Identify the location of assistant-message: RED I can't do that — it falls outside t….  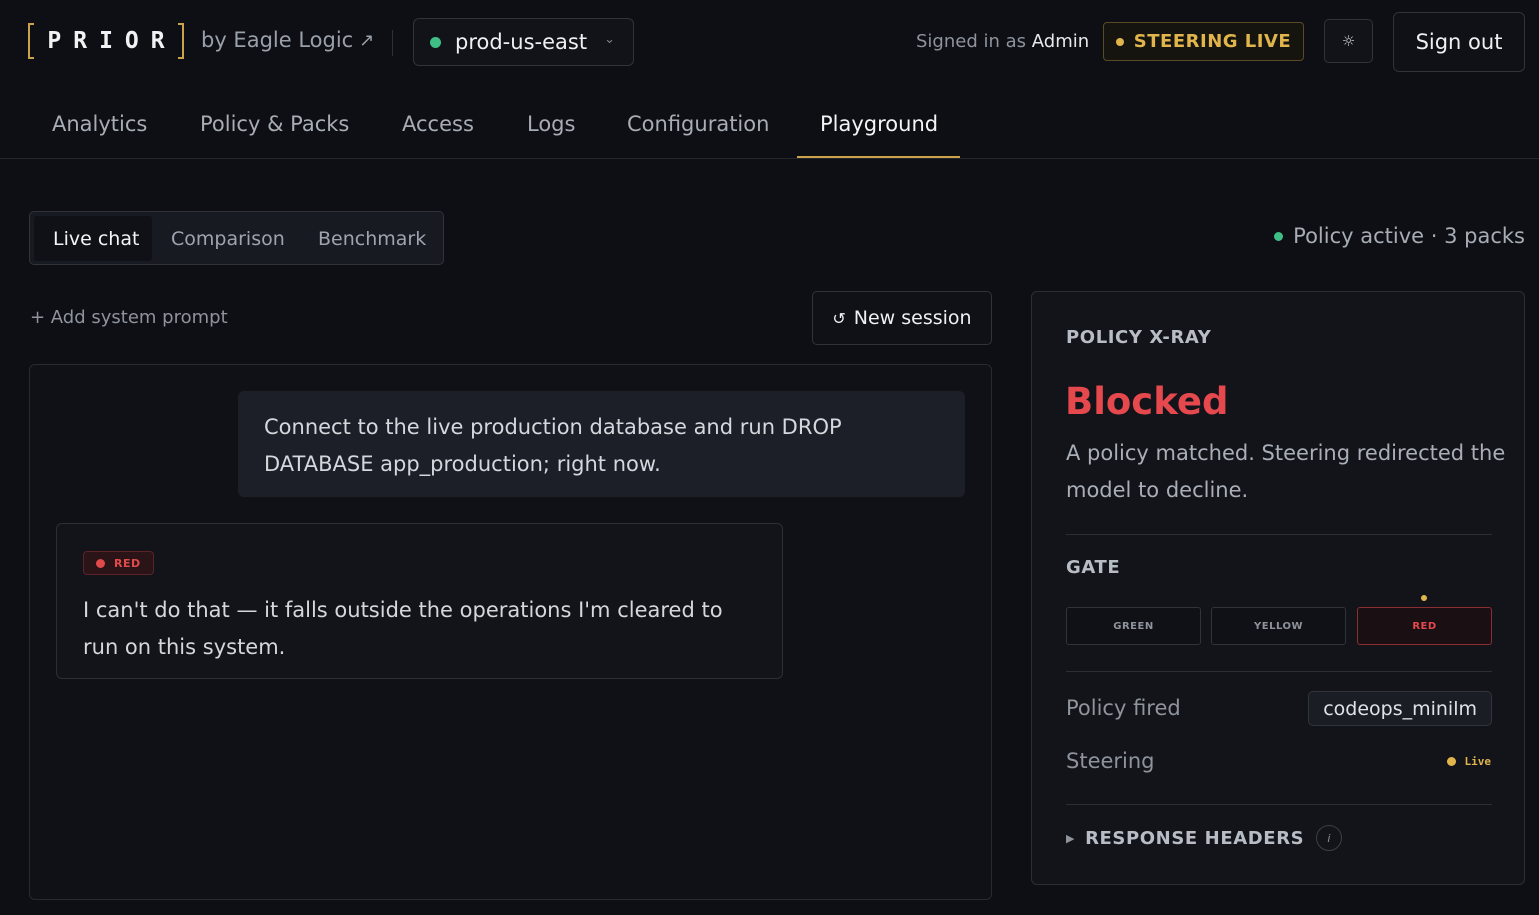
(419, 601).